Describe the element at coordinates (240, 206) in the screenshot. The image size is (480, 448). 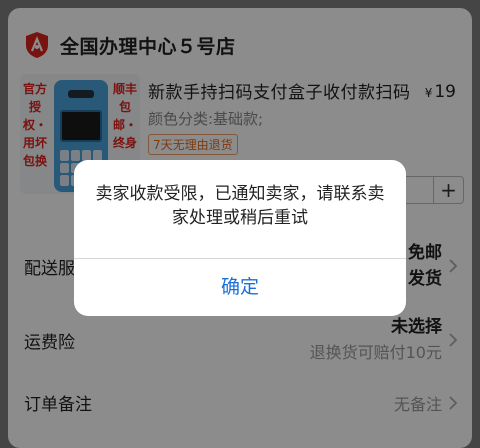
I see `alert-message: 卖家收款受限，已通知卖家，请联系卖家处理或稍后重试` at that location.